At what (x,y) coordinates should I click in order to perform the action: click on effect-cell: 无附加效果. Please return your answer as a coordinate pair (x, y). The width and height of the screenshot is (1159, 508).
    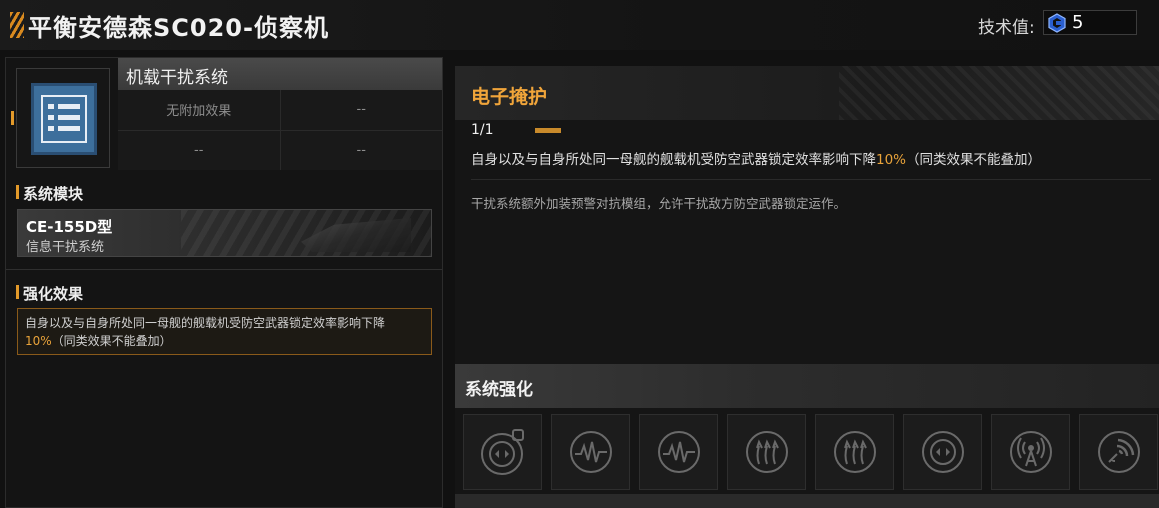
    Looking at the image, I should click on (199, 110).